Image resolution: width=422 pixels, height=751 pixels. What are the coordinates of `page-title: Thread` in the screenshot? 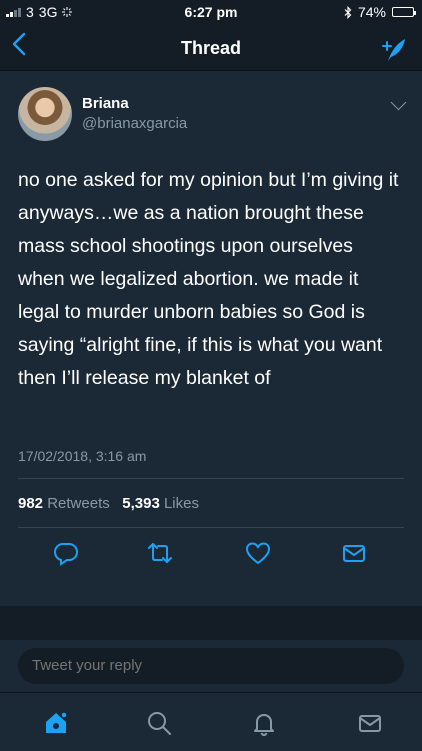 It's located at (210, 48).